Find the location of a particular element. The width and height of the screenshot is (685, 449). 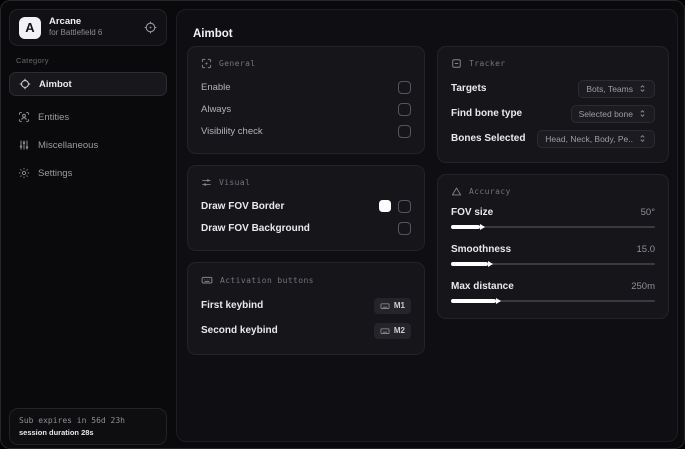

targets-dropdown: Bots, Teams is located at coordinates (616, 88).